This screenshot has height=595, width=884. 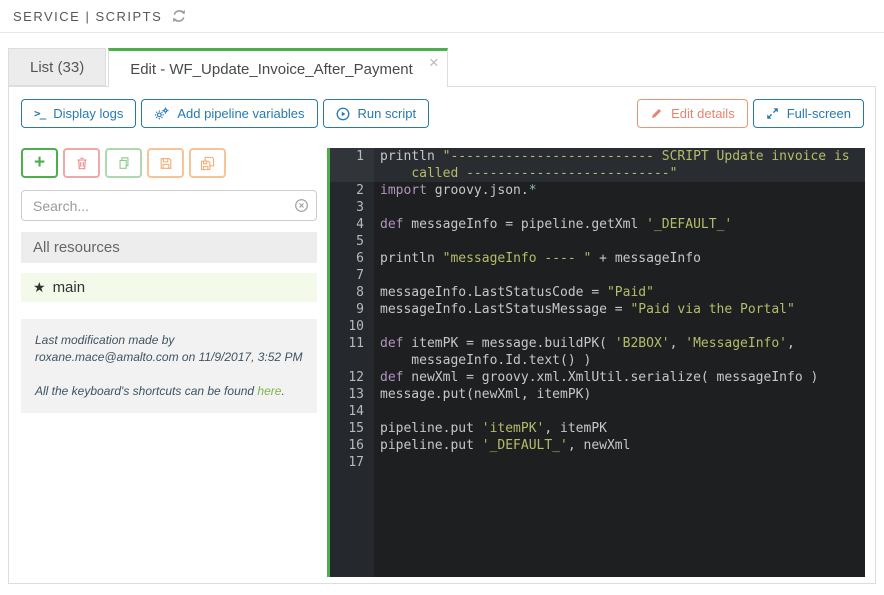 What do you see at coordinates (597, 241) in the screenshot?
I see `code-line: 5` at bounding box center [597, 241].